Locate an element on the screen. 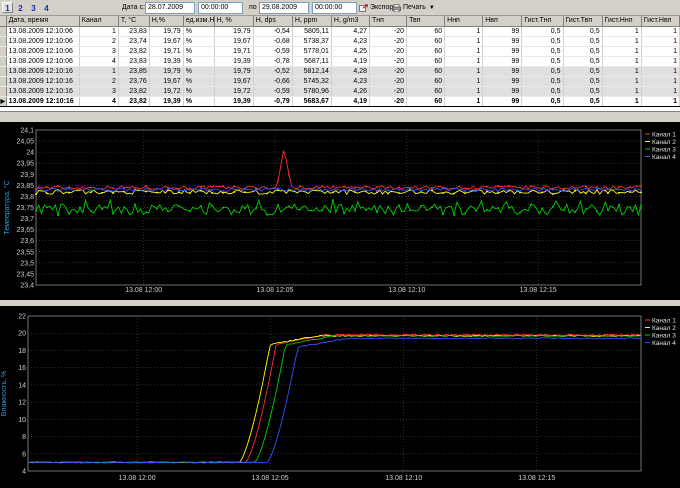  page-tab-1: 1 is located at coordinates (7, 7).